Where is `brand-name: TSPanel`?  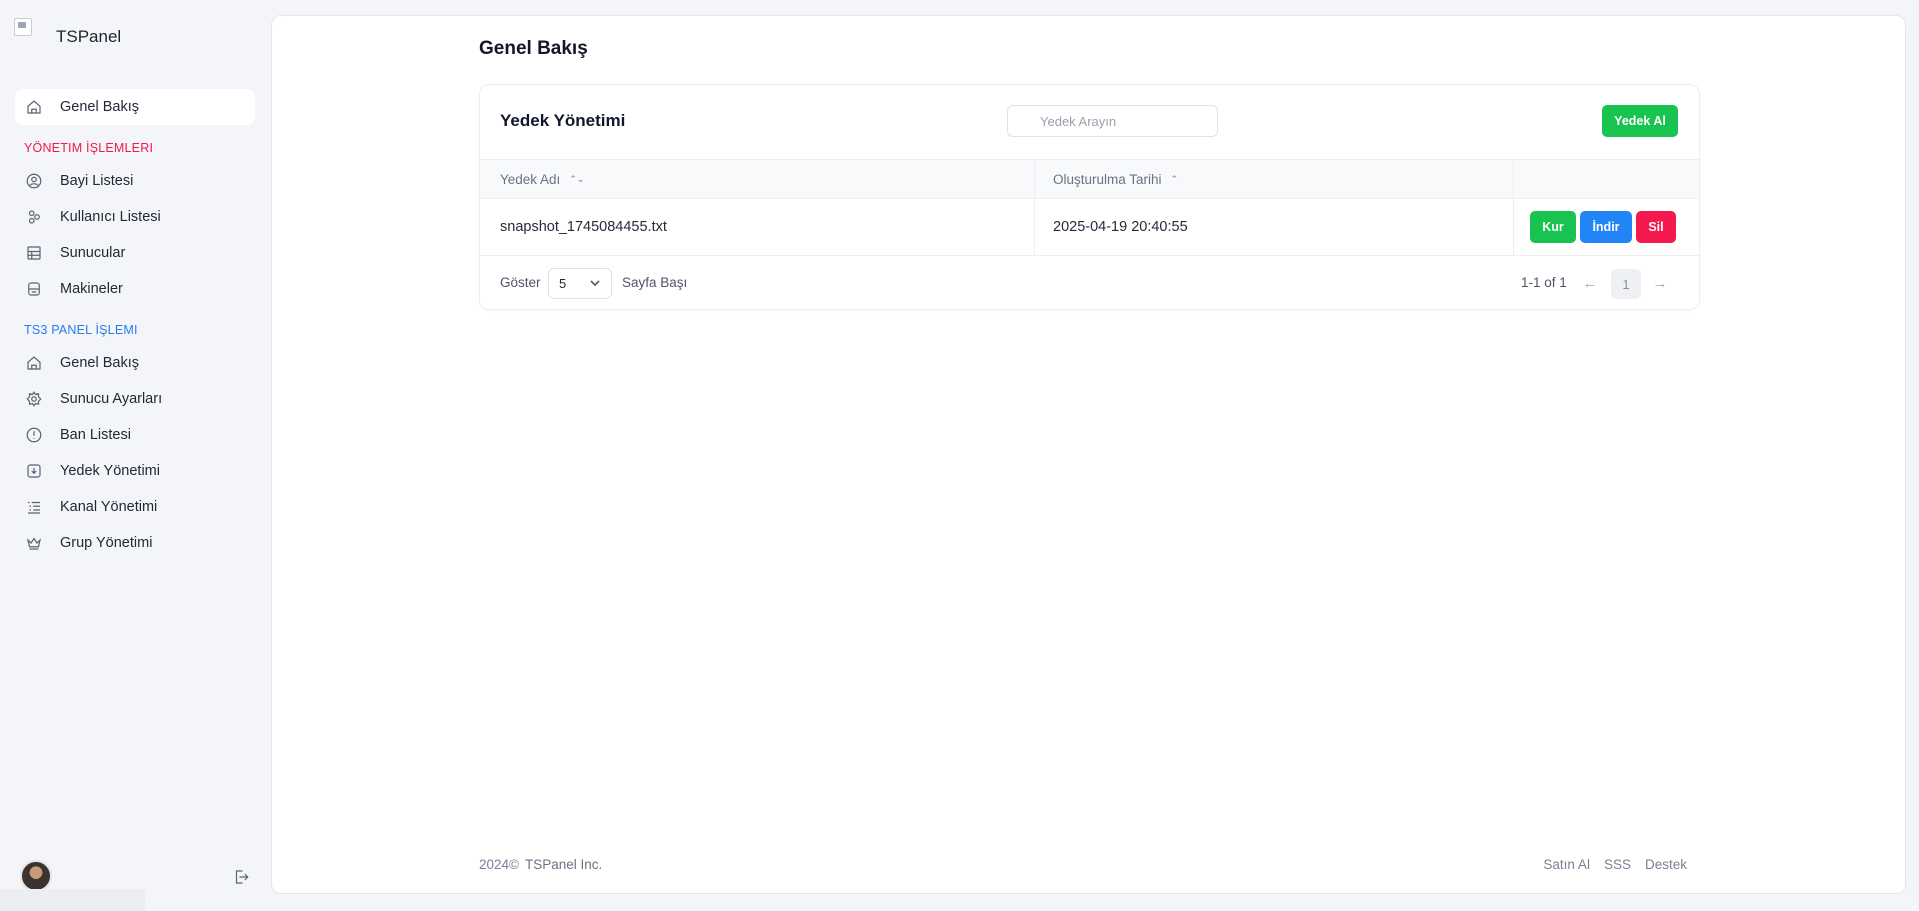 brand-name: TSPanel is located at coordinates (89, 36).